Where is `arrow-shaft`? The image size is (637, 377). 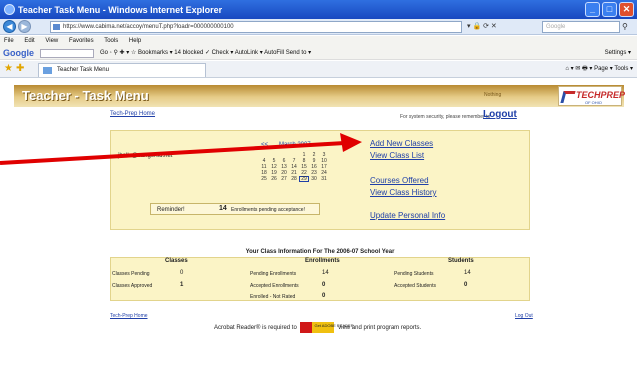
arrow-shaft is located at coordinates (173, 153).